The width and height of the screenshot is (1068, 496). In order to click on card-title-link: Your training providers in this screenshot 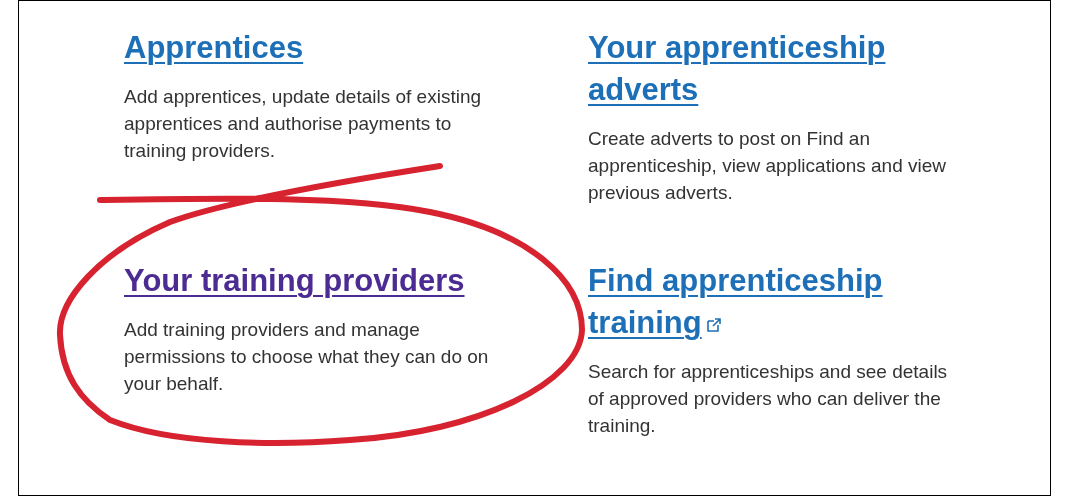, I will do `click(294, 281)`.